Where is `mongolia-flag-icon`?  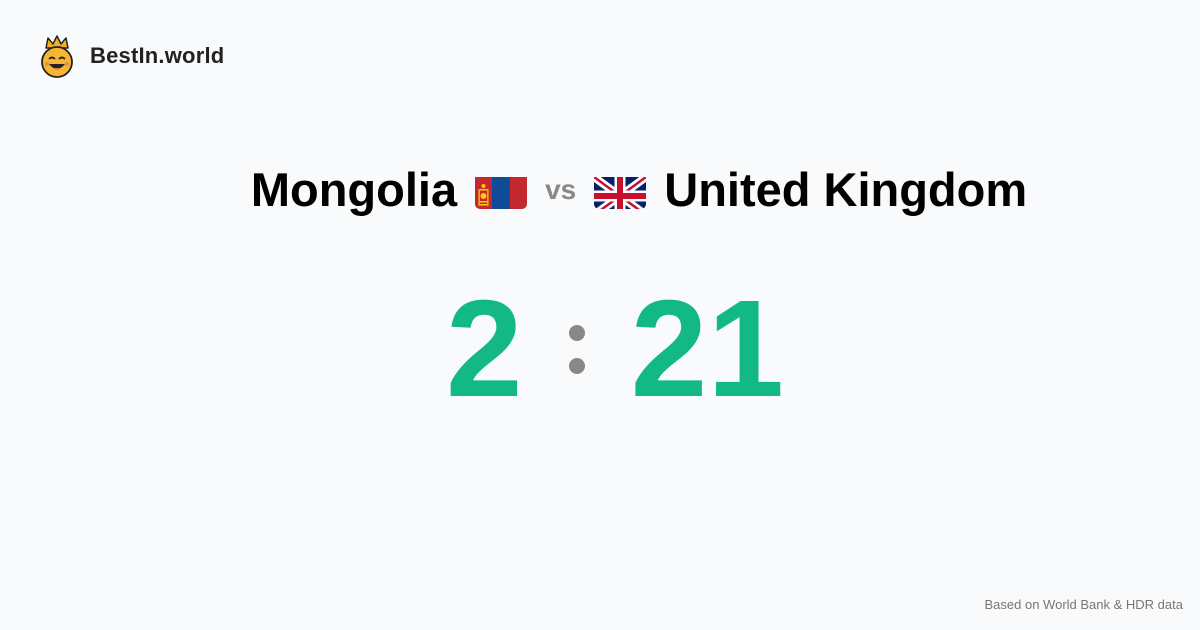
mongolia-flag-icon is located at coordinates (501, 190).